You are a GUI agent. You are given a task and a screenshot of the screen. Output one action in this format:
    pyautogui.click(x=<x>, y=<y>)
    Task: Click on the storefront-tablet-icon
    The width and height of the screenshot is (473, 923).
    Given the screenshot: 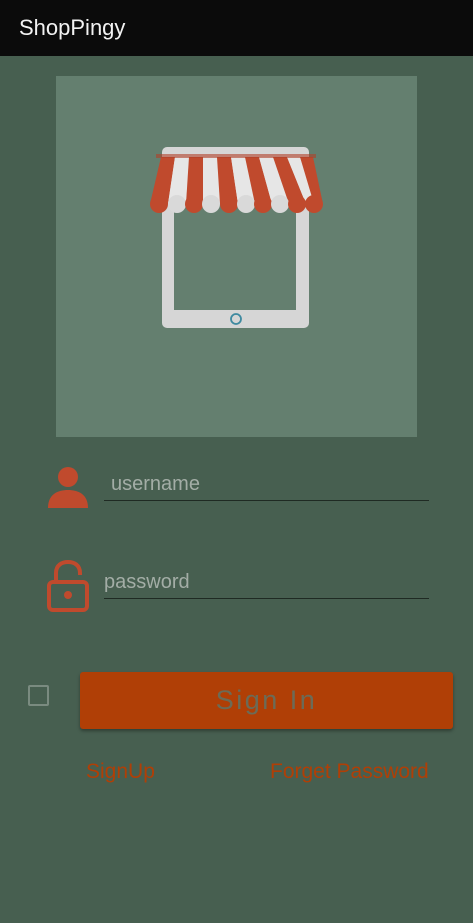 What is the action you would take?
    pyautogui.click(x=236, y=237)
    